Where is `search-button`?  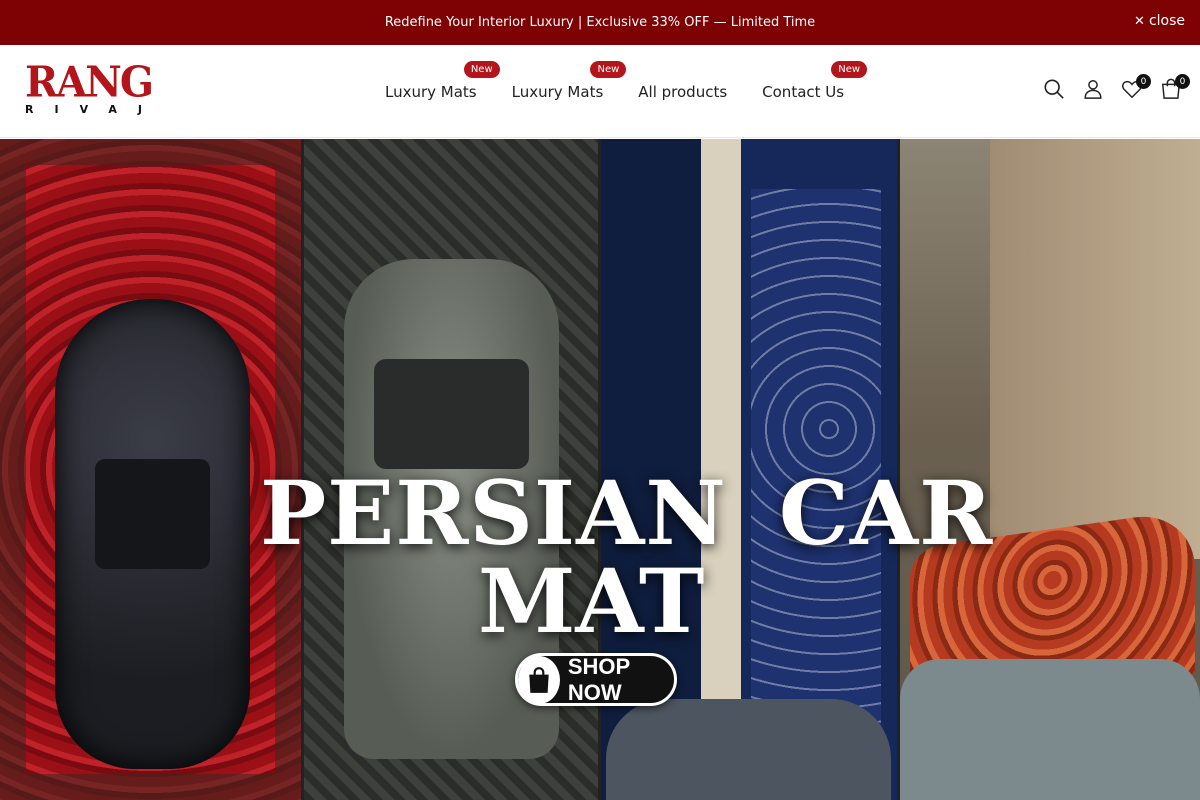 search-button is located at coordinates (1054, 90).